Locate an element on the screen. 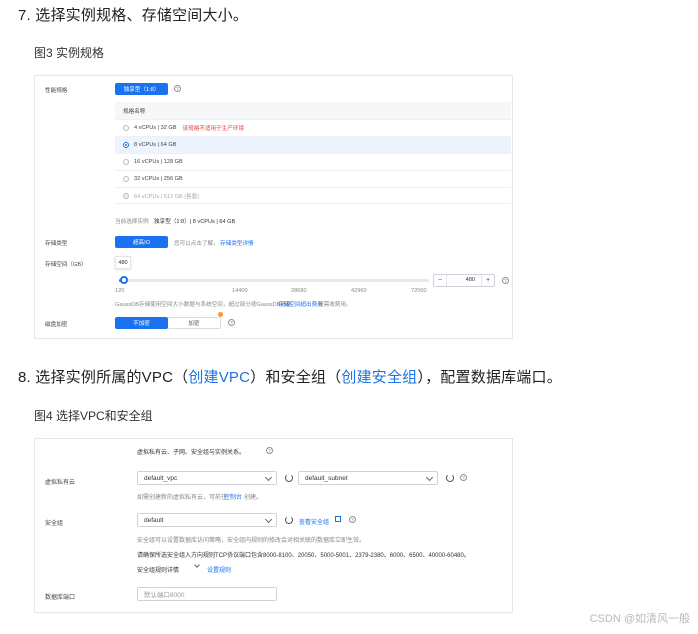 The height and width of the screenshot is (634, 698). encryption-button: 加密 is located at coordinates (194, 323).